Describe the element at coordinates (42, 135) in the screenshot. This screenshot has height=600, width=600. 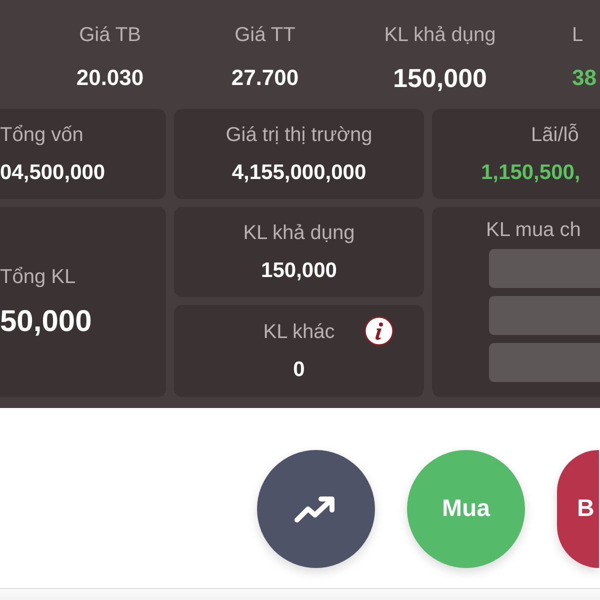
I see `card-label: Tổng vốn` at that location.